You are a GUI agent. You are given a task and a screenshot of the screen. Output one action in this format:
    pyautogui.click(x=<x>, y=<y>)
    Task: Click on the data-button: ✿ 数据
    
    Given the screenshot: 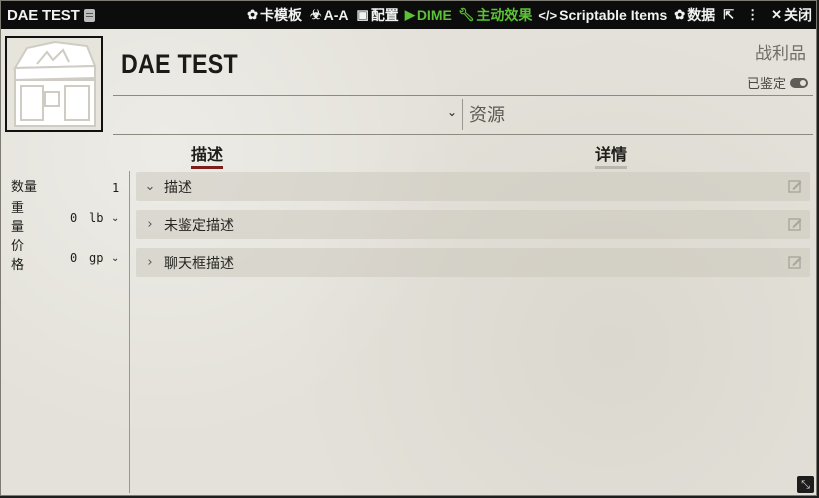 What is the action you would take?
    pyautogui.click(x=694, y=15)
    